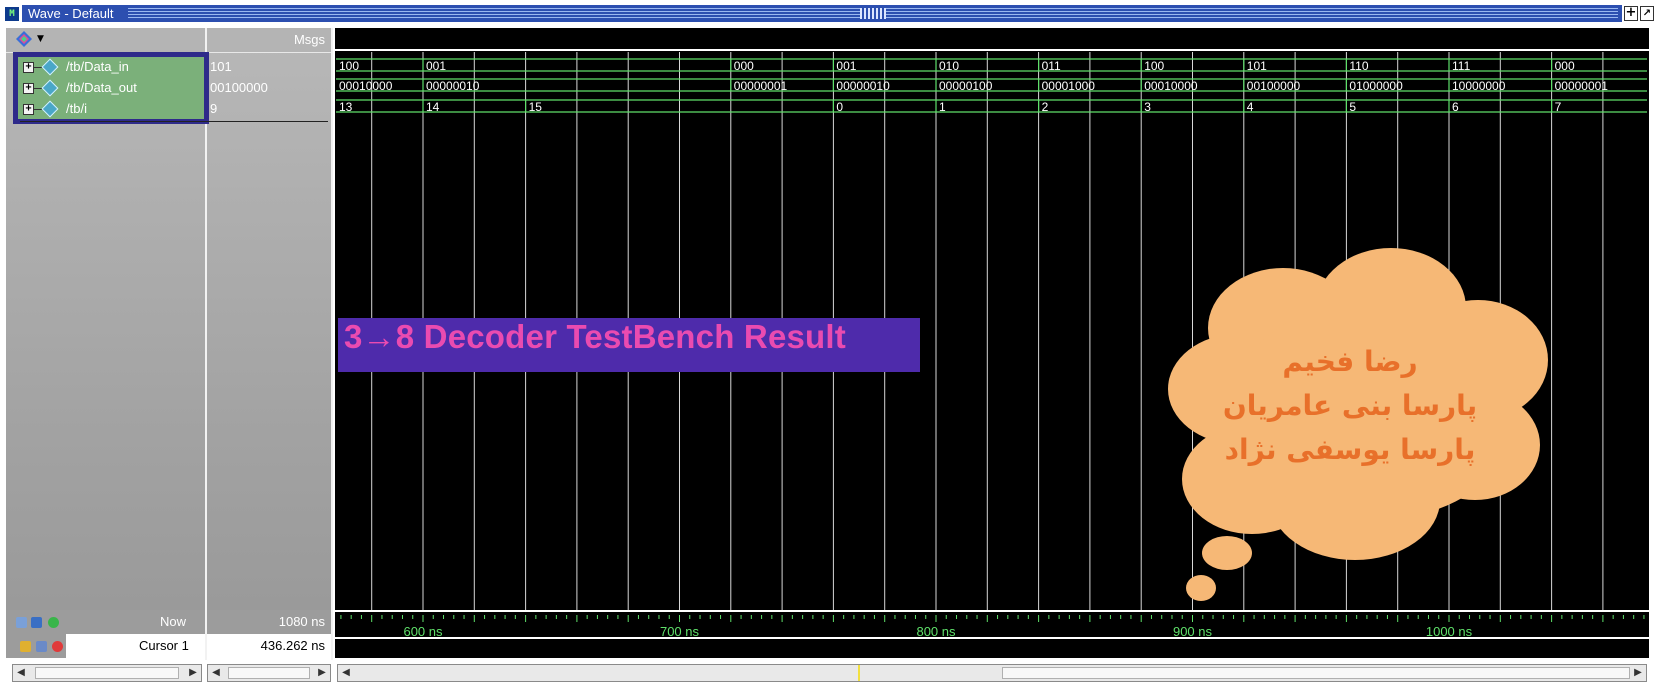 The width and height of the screenshot is (1657, 692). I want to click on ruler-label: 600 ns, so click(423, 631).